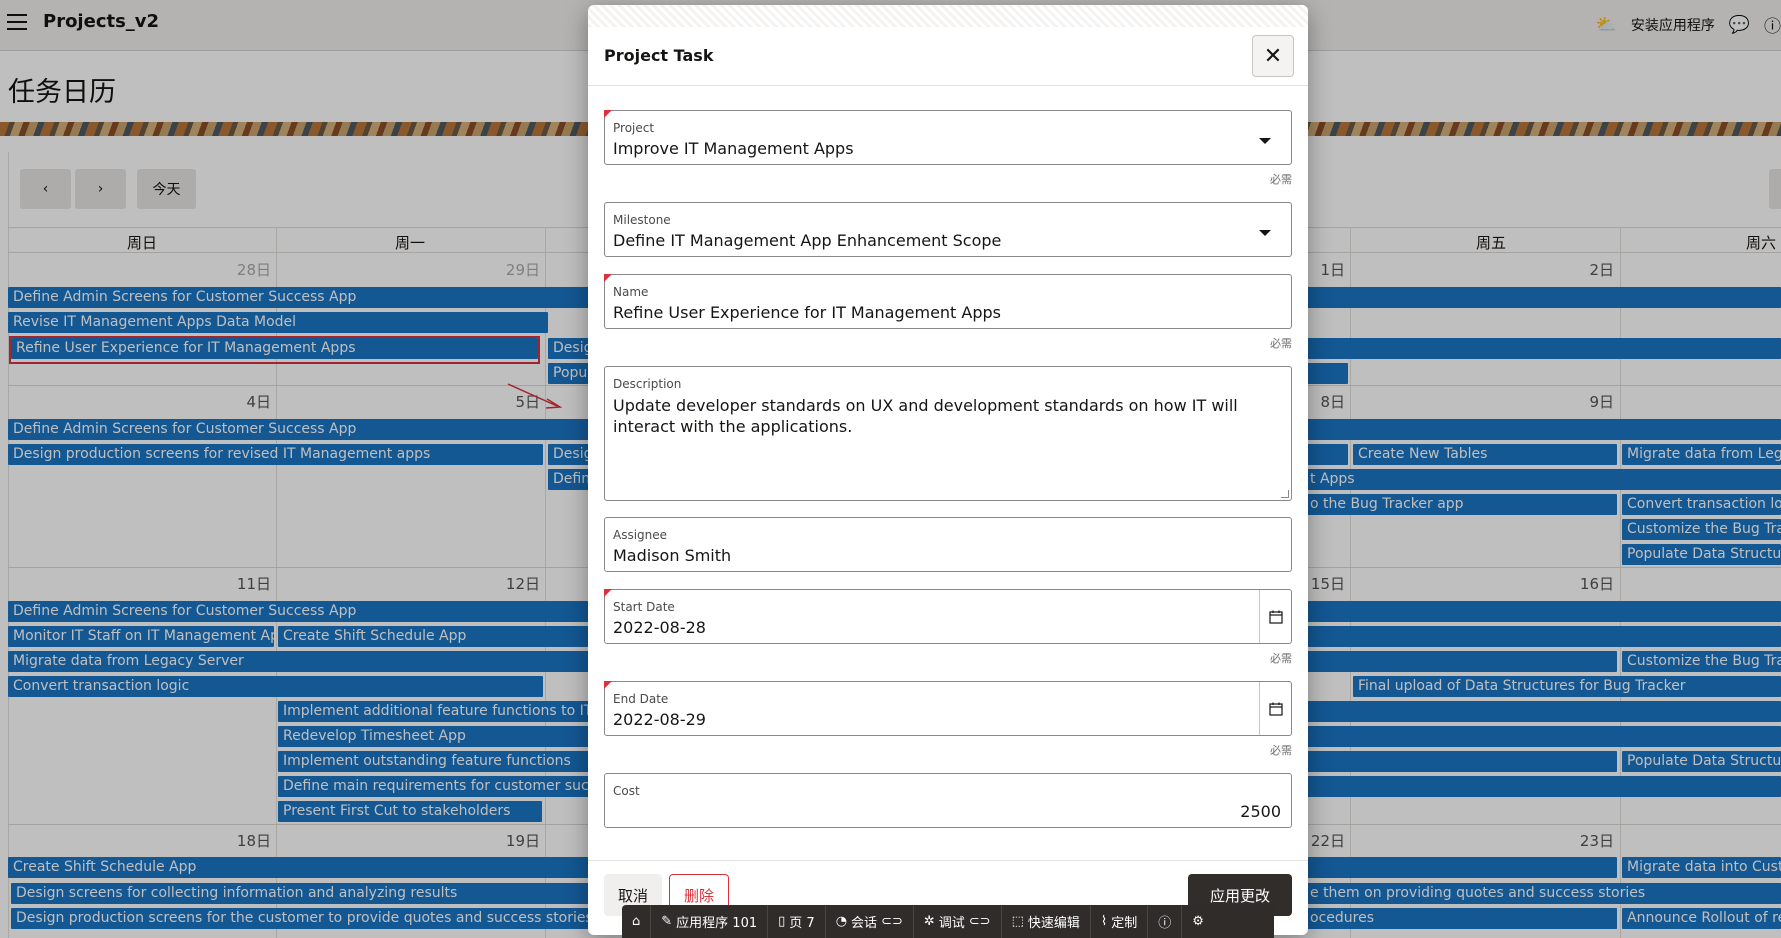 The height and width of the screenshot is (938, 1781). What do you see at coordinates (644, 607) in the screenshot?
I see `start-date-label: Start Date` at bounding box center [644, 607].